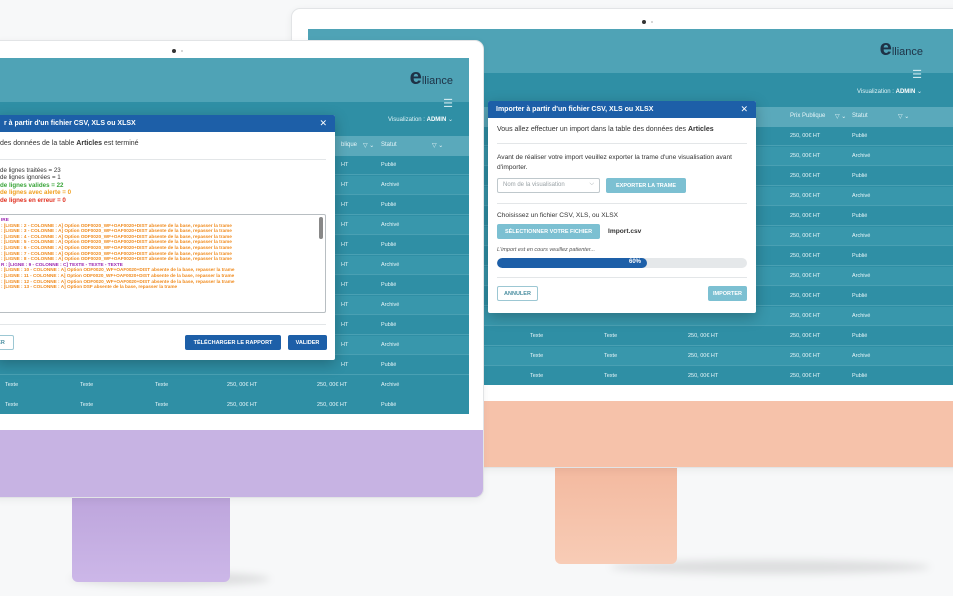  What do you see at coordinates (390, 385) in the screenshot?
I see `cell: Archivé` at bounding box center [390, 385].